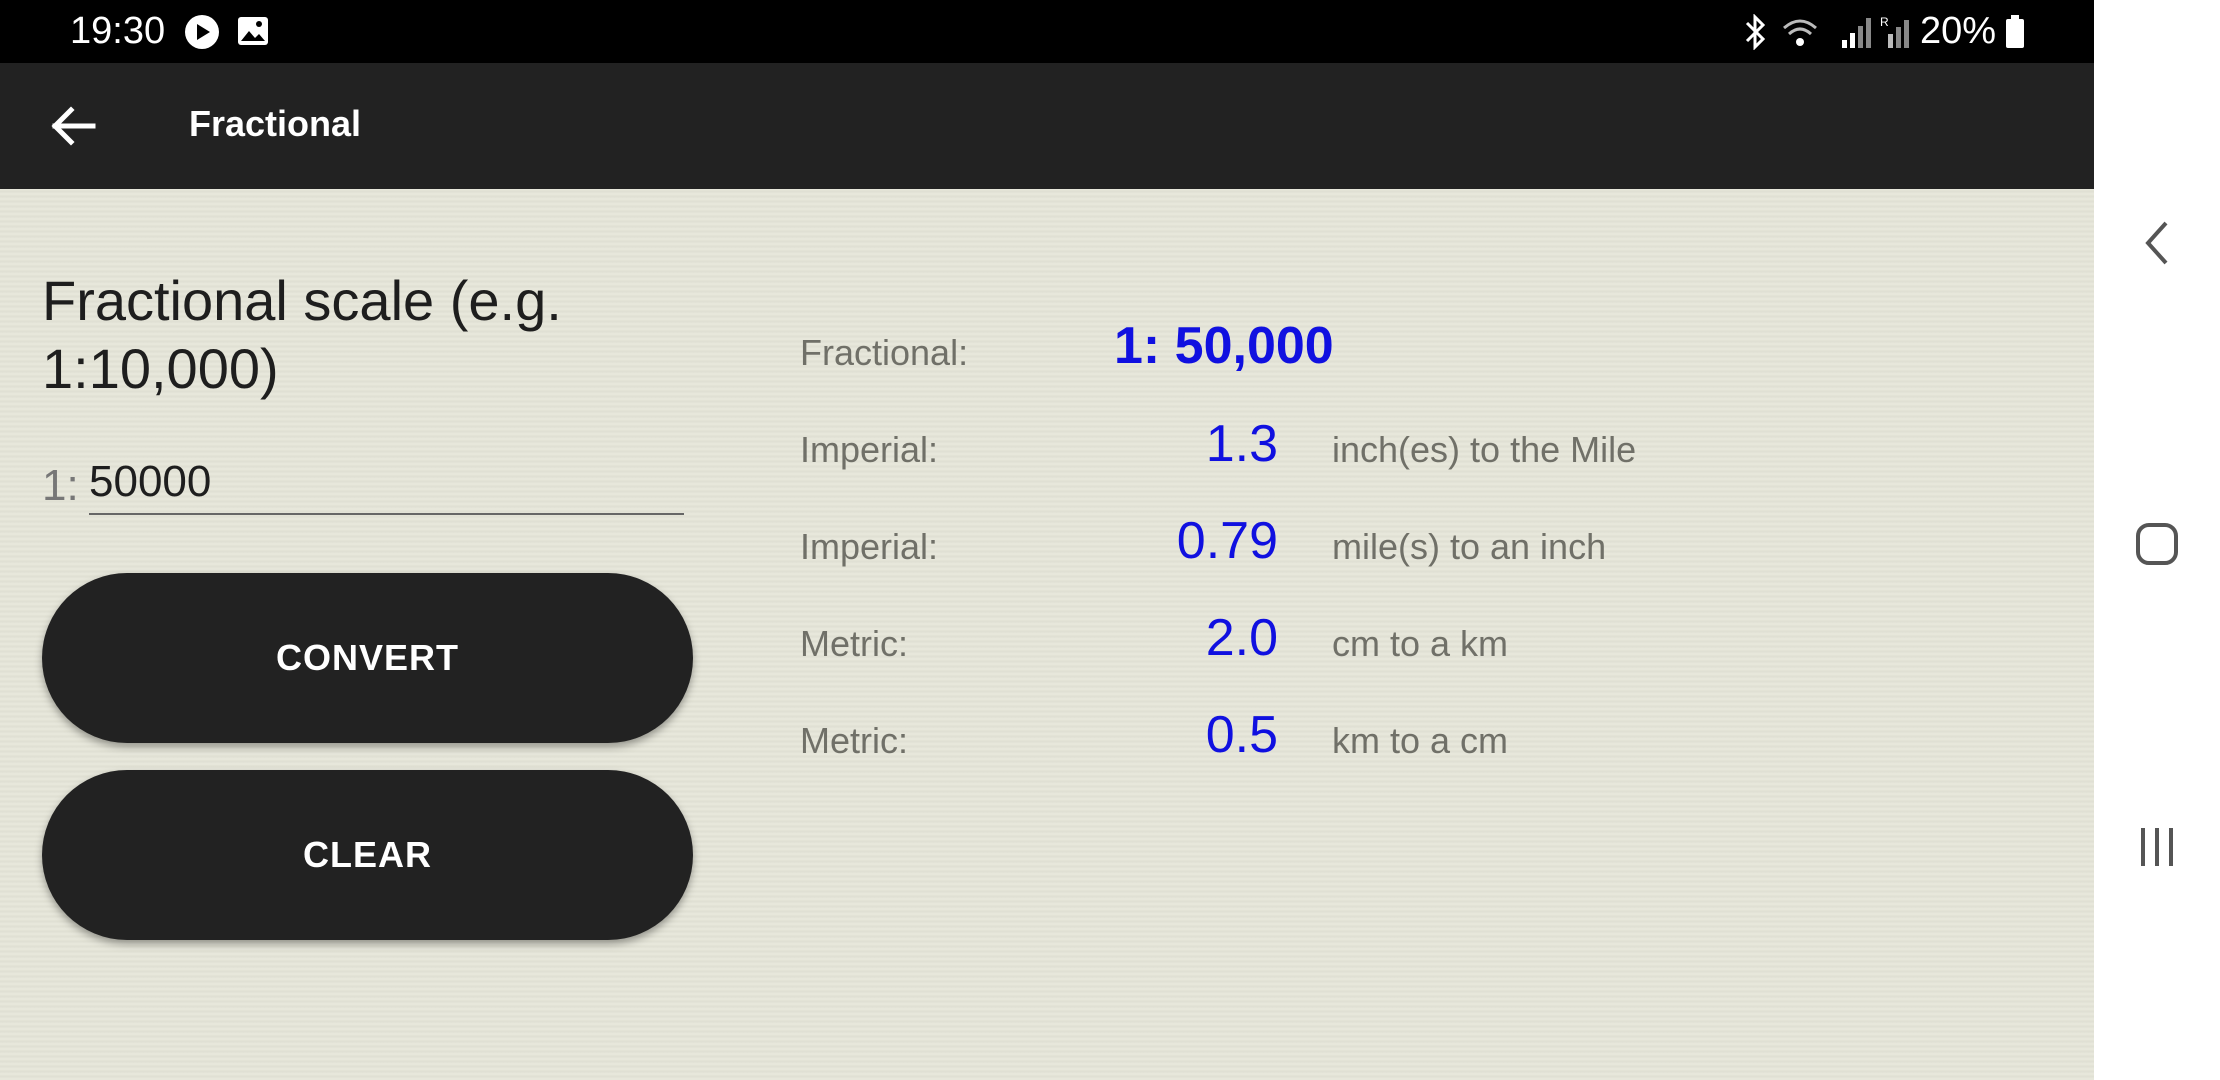 This screenshot has height=1080, width=2220. What do you see at coordinates (2015, 34) in the screenshot?
I see `battery-icon` at bounding box center [2015, 34].